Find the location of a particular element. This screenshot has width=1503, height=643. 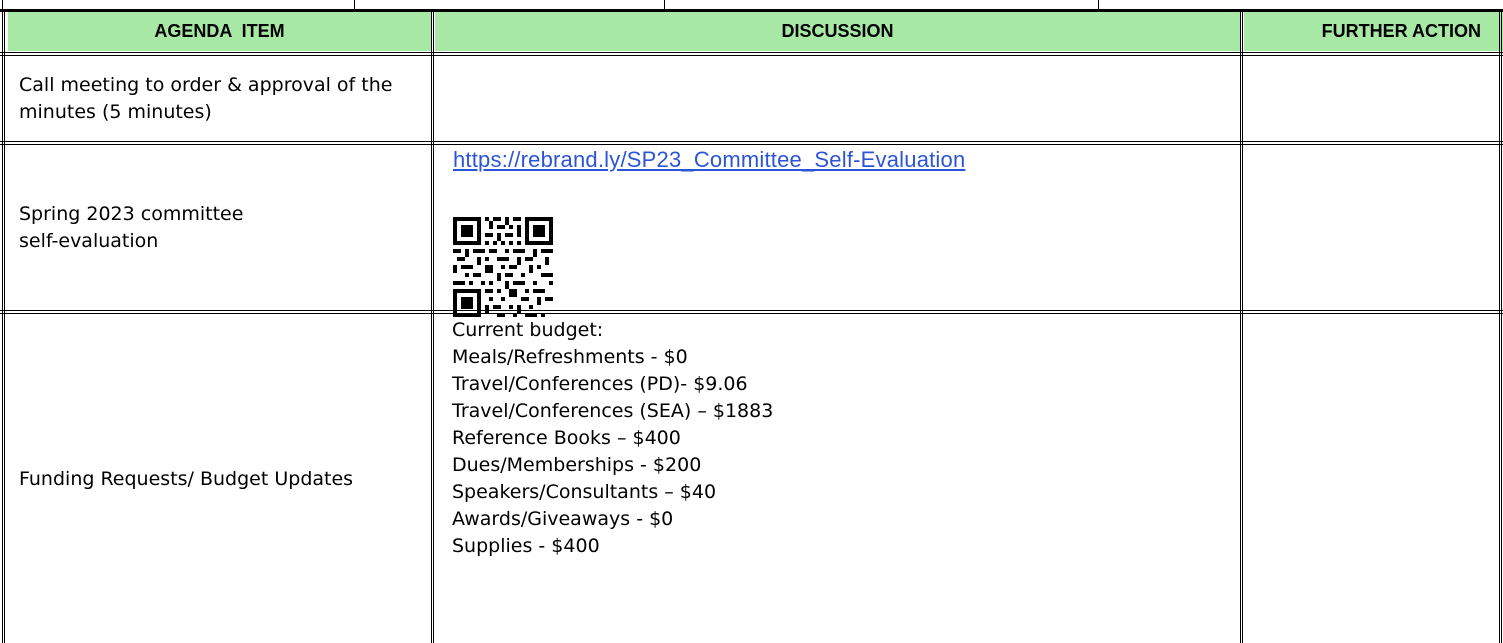

table-row-1-action is located at coordinates (1373, 98).